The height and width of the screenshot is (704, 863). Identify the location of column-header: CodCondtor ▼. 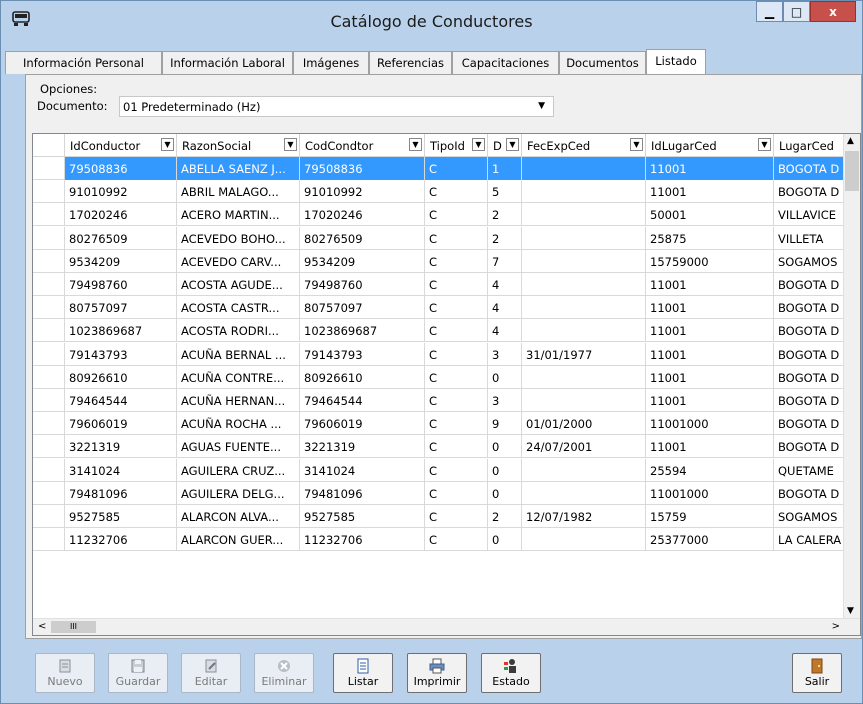
(362, 145).